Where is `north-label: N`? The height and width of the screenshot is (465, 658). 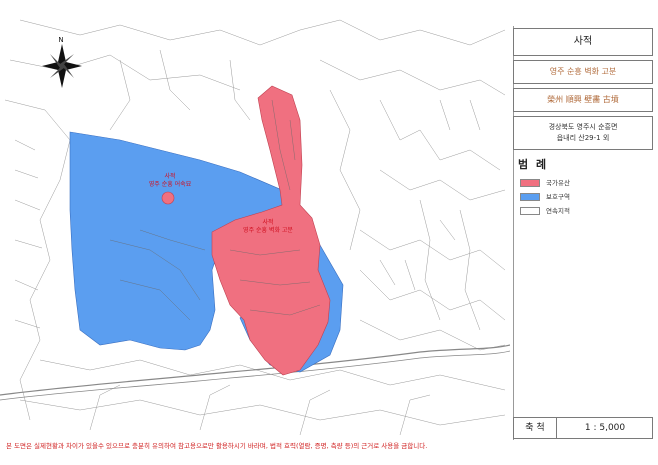
north-label: N is located at coordinates (60, 40).